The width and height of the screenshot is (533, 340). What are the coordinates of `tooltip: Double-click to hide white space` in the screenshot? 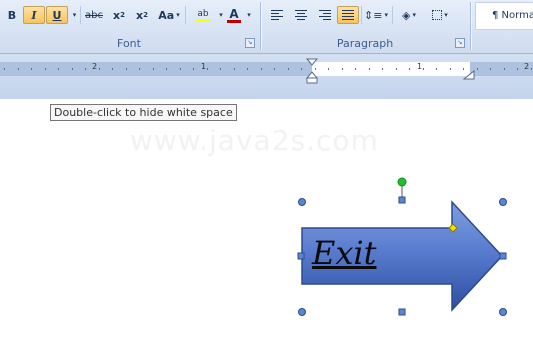 It's located at (143, 112).